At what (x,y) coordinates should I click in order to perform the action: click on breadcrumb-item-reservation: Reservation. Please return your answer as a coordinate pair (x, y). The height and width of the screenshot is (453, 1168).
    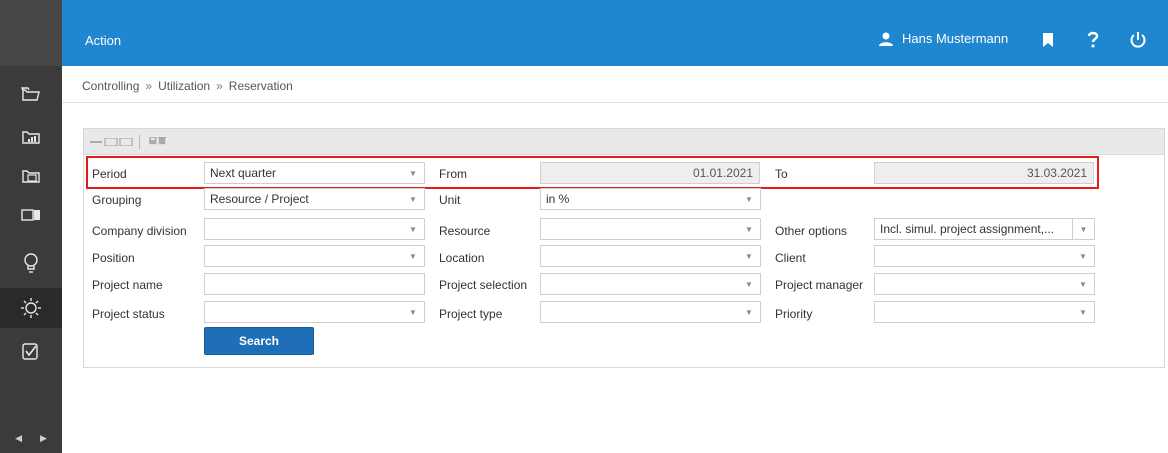
    Looking at the image, I should click on (261, 86).